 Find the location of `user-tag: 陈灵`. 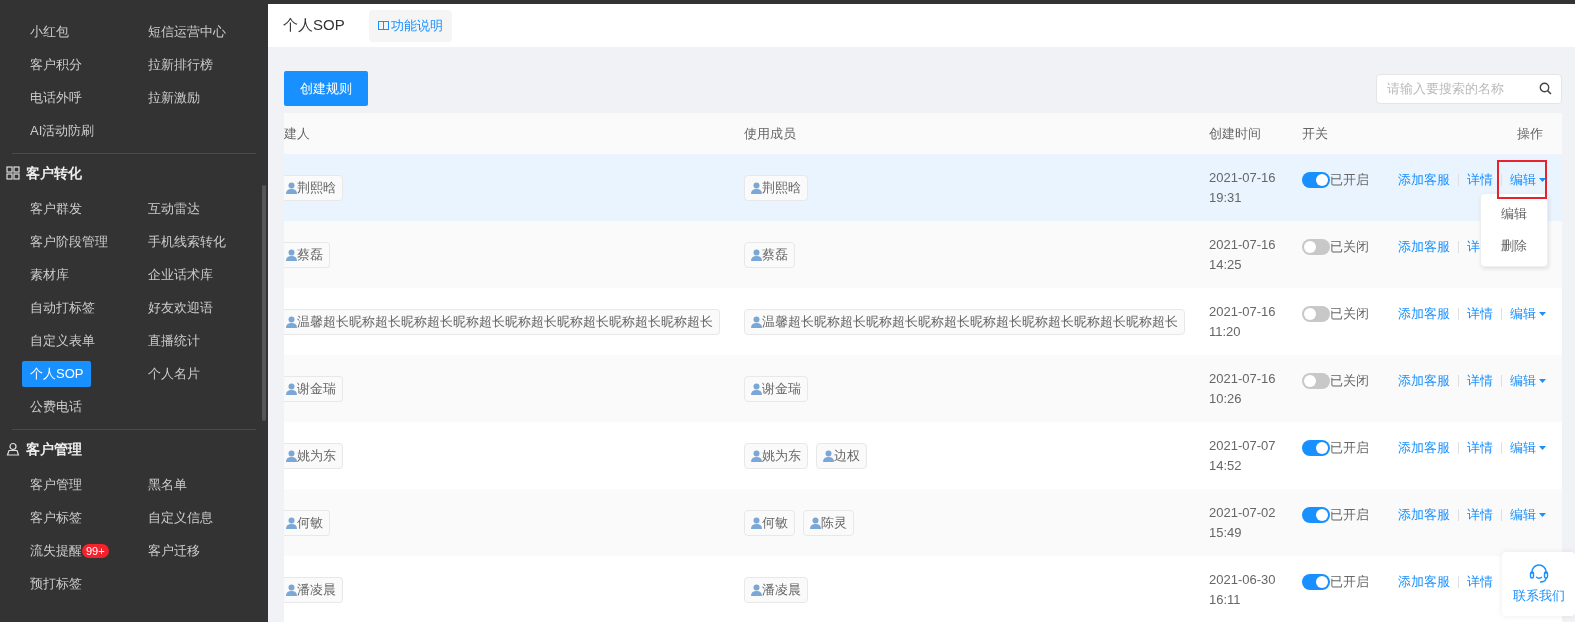

user-tag: 陈灵 is located at coordinates (828, 522).